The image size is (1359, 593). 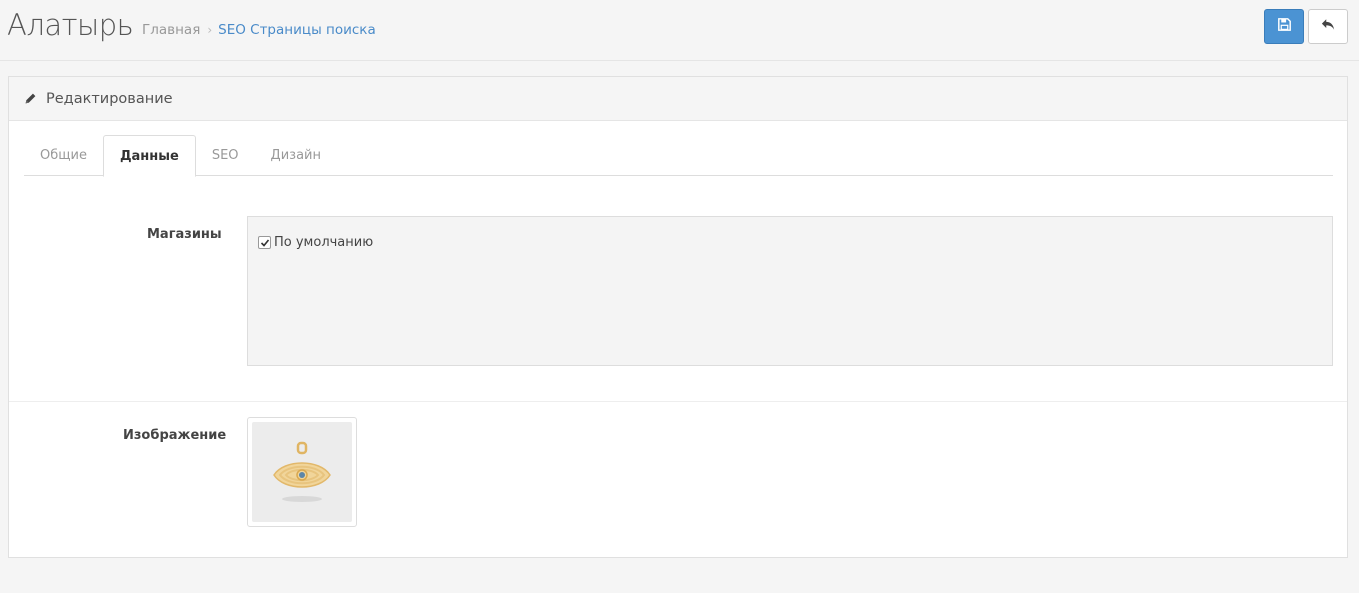 What do you see at coordinates (149, 156) in the screenshot?
I see `tab-data: Данные` at bounding box center [149, 156].